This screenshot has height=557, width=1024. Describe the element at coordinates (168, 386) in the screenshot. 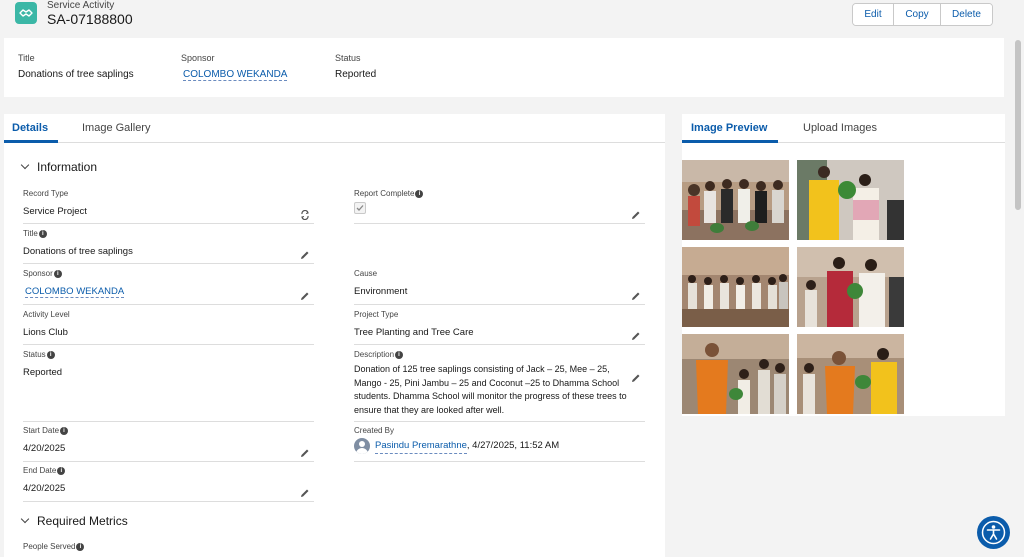

I see `field-status: Status i Reported` at that location.